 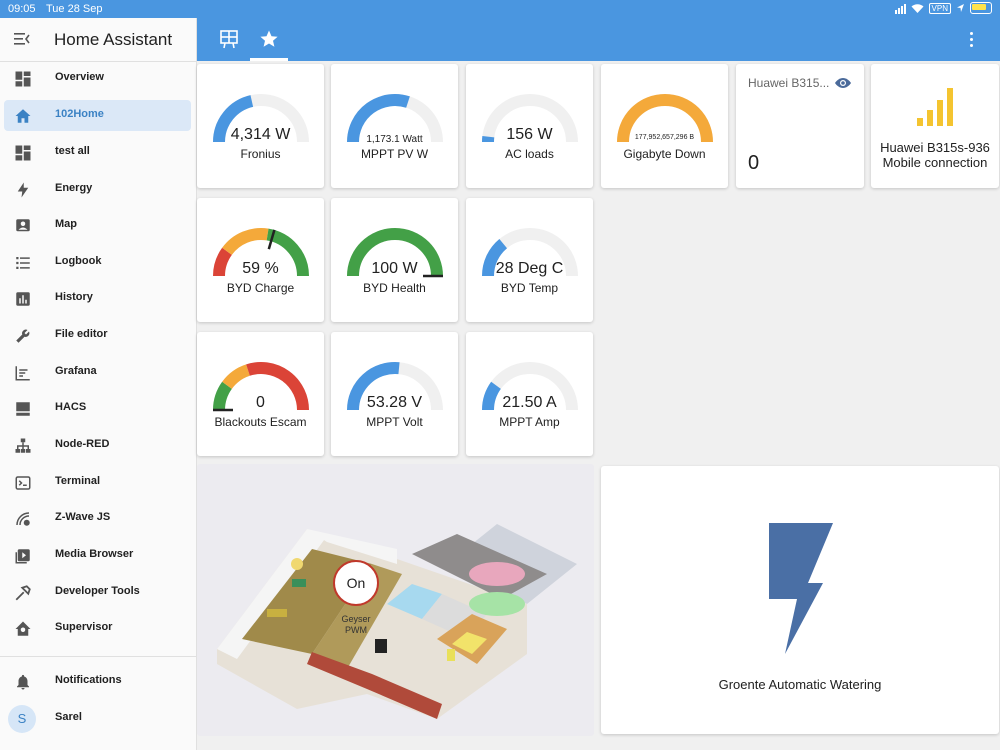 I want to click on sidebar-item-label: Notifications, so click(x=88, y=680).